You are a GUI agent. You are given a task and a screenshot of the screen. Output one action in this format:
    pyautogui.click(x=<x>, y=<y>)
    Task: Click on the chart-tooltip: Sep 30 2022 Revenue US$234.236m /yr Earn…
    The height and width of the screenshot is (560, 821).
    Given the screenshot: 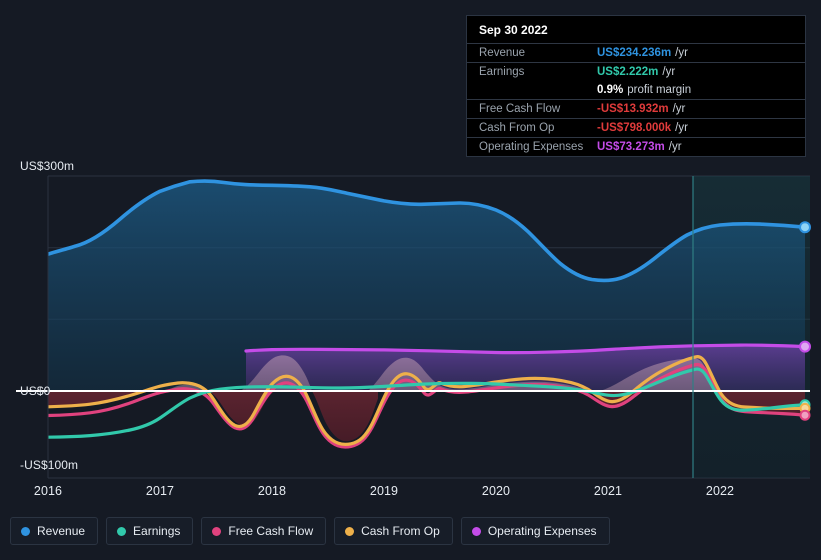 What is the action you would take?
    pyautogui.click(x=636, y=86)
    